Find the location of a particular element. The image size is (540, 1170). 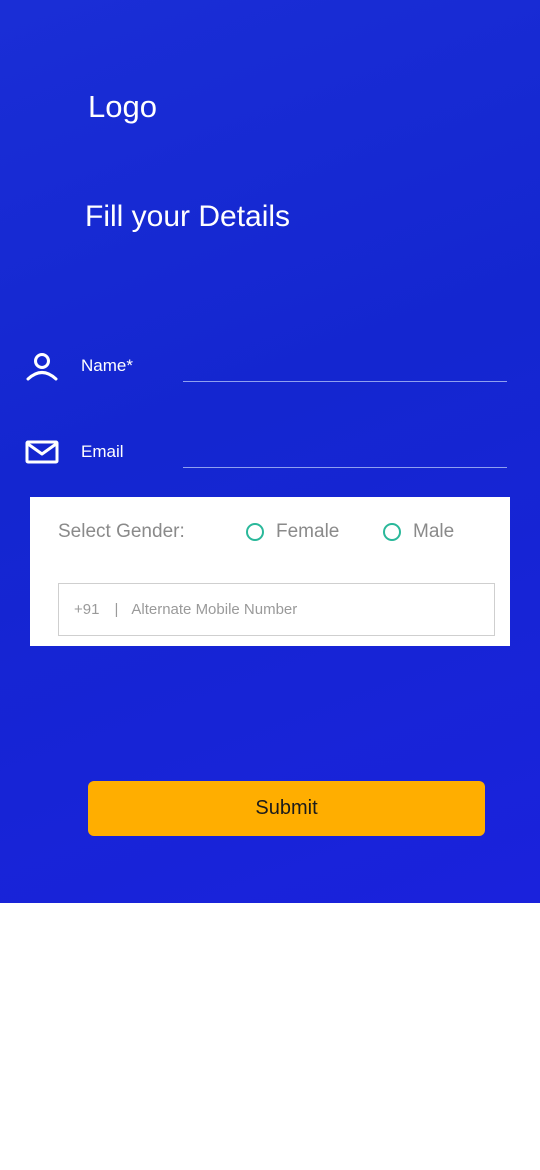

alternate-phone-field: +91 | is located at coordinates (276, 609).